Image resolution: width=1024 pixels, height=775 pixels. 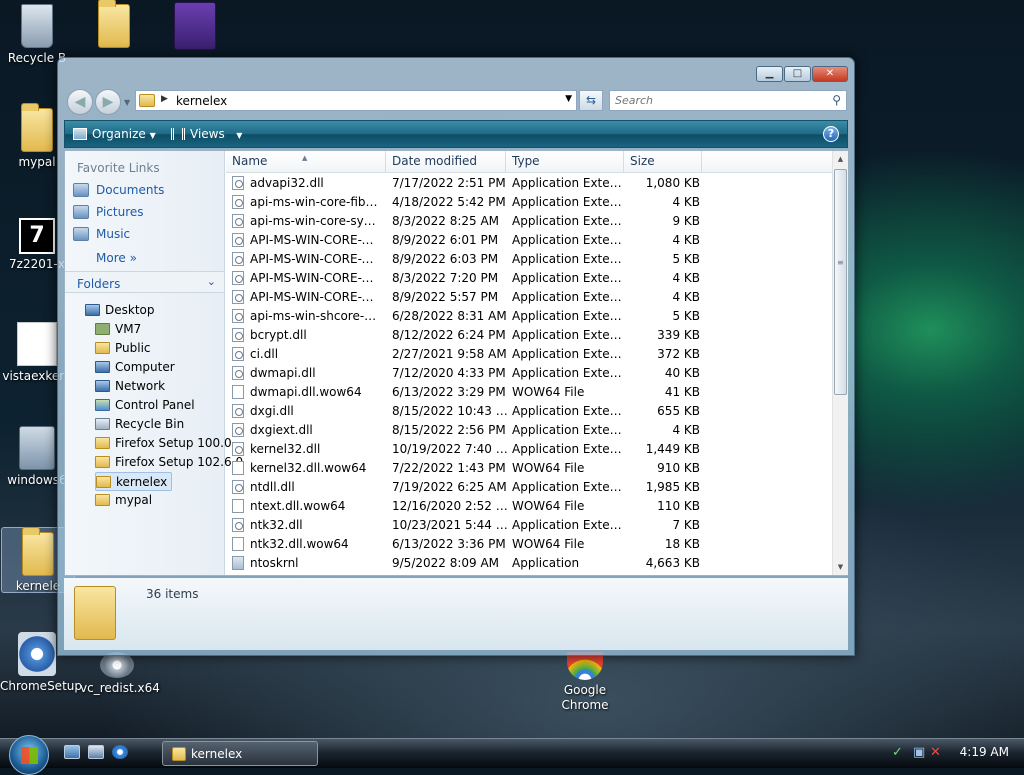 I want to click on address-dropdown-icon: ▼, so click(x=568, y=99).